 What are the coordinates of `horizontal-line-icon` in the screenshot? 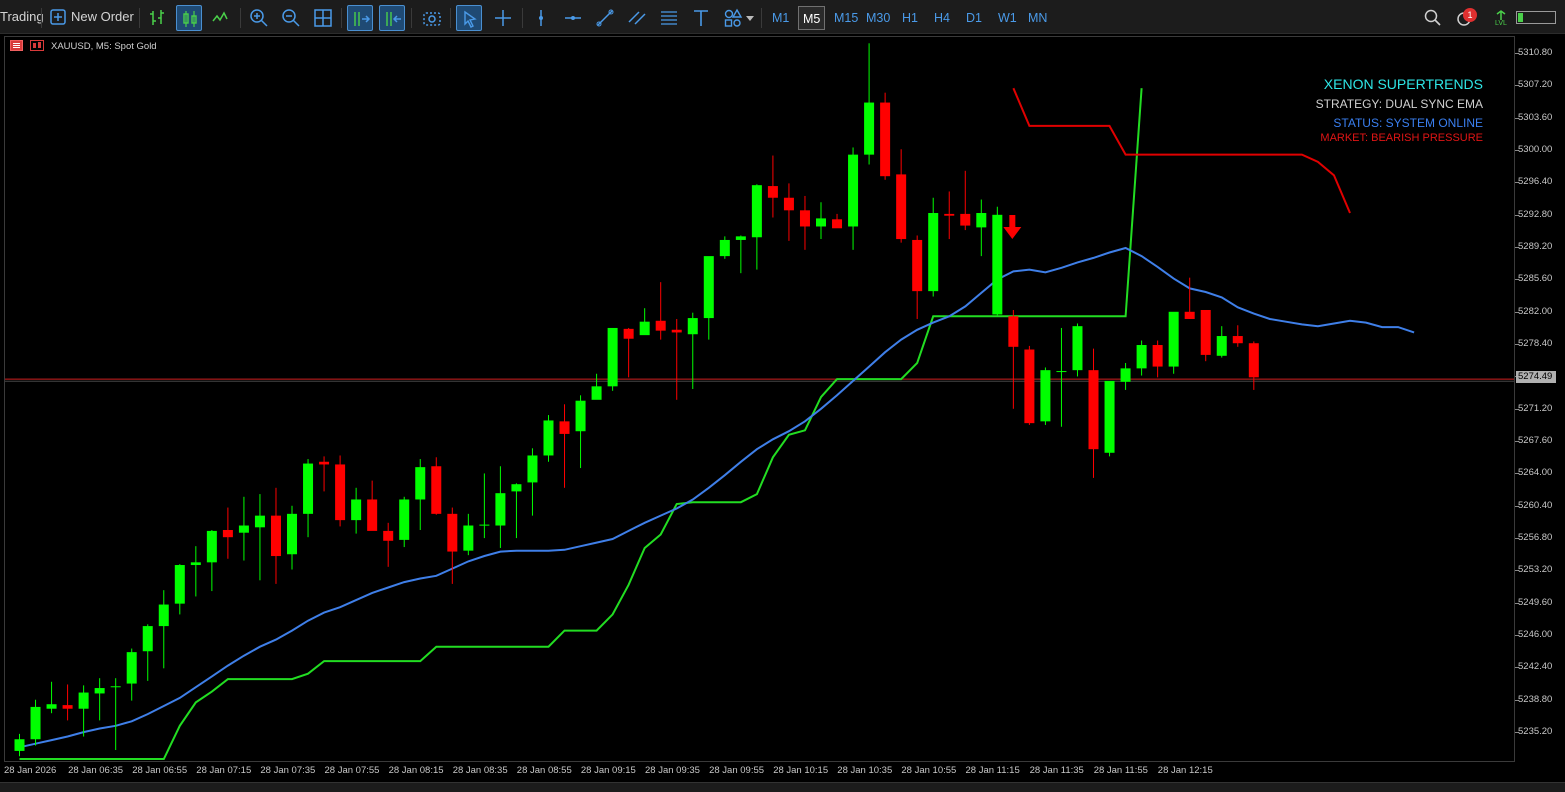 It's located at (573, 18).